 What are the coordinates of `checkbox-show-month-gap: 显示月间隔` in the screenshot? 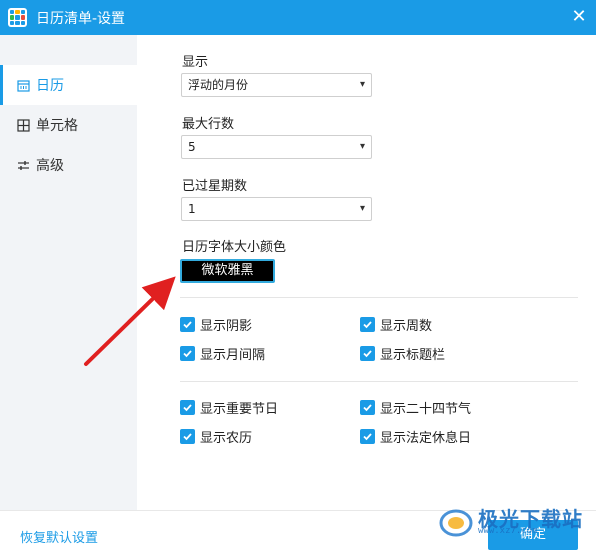 It's located at (222, 353).